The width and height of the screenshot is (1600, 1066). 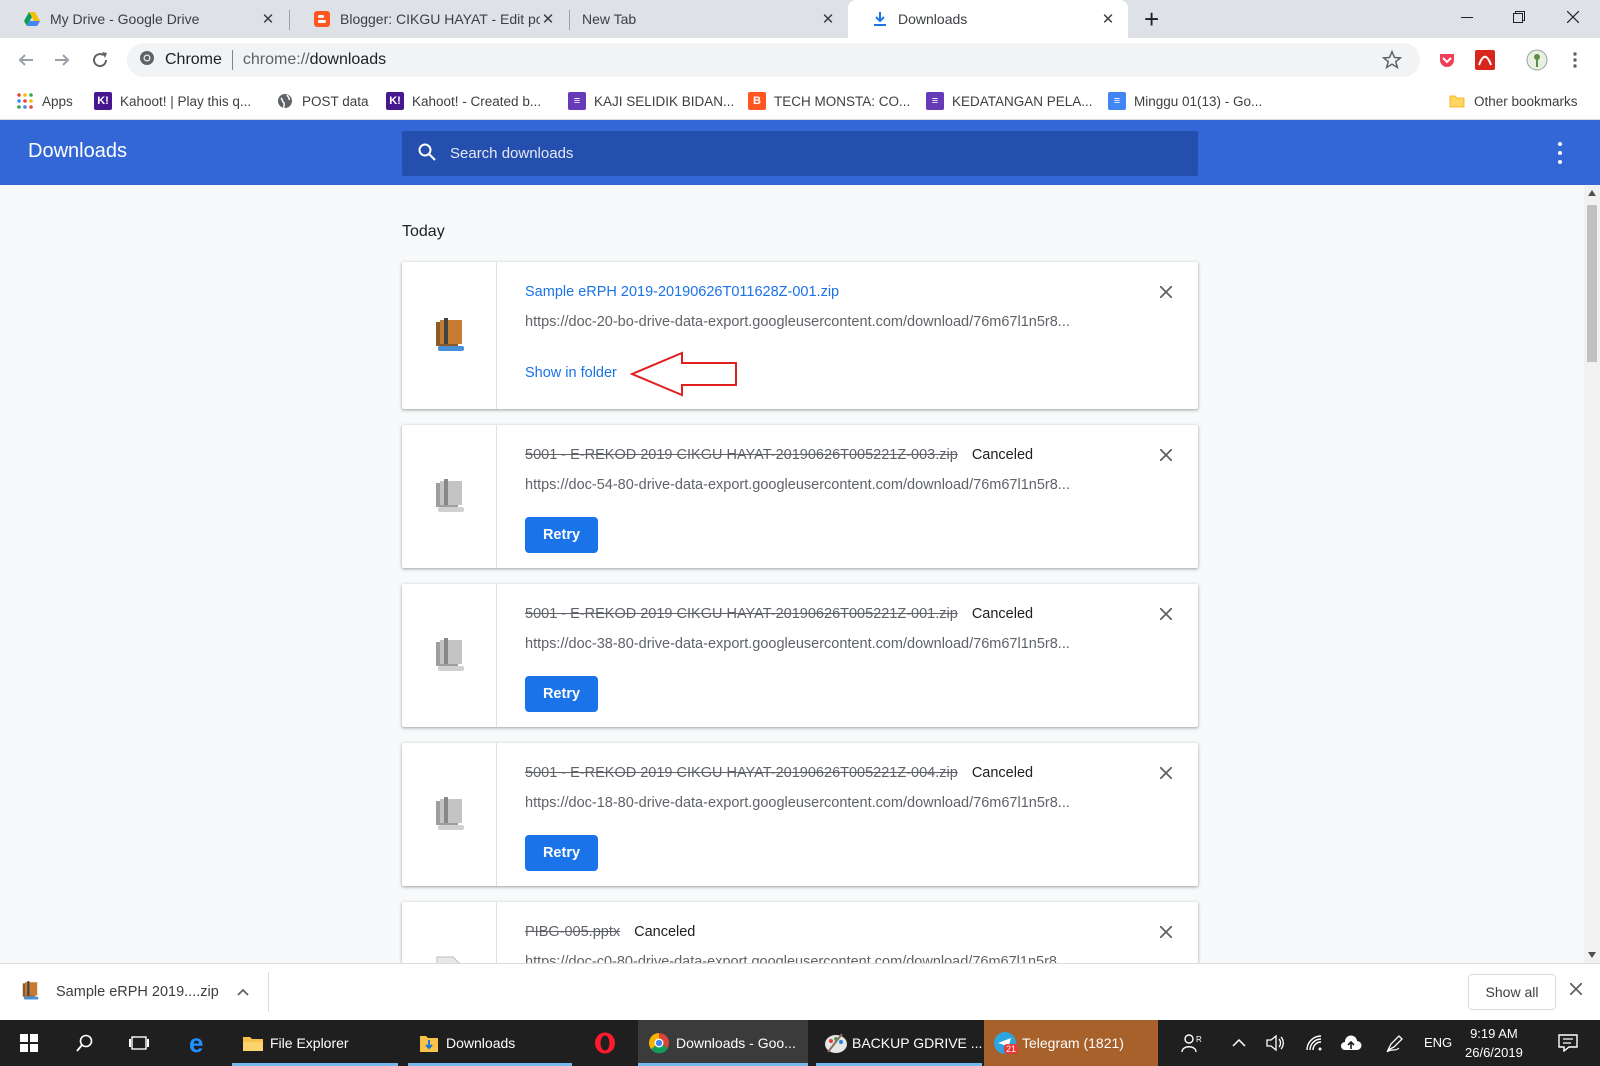 I want to click on scrollbar-thumb, so click(x=1592, y=283).